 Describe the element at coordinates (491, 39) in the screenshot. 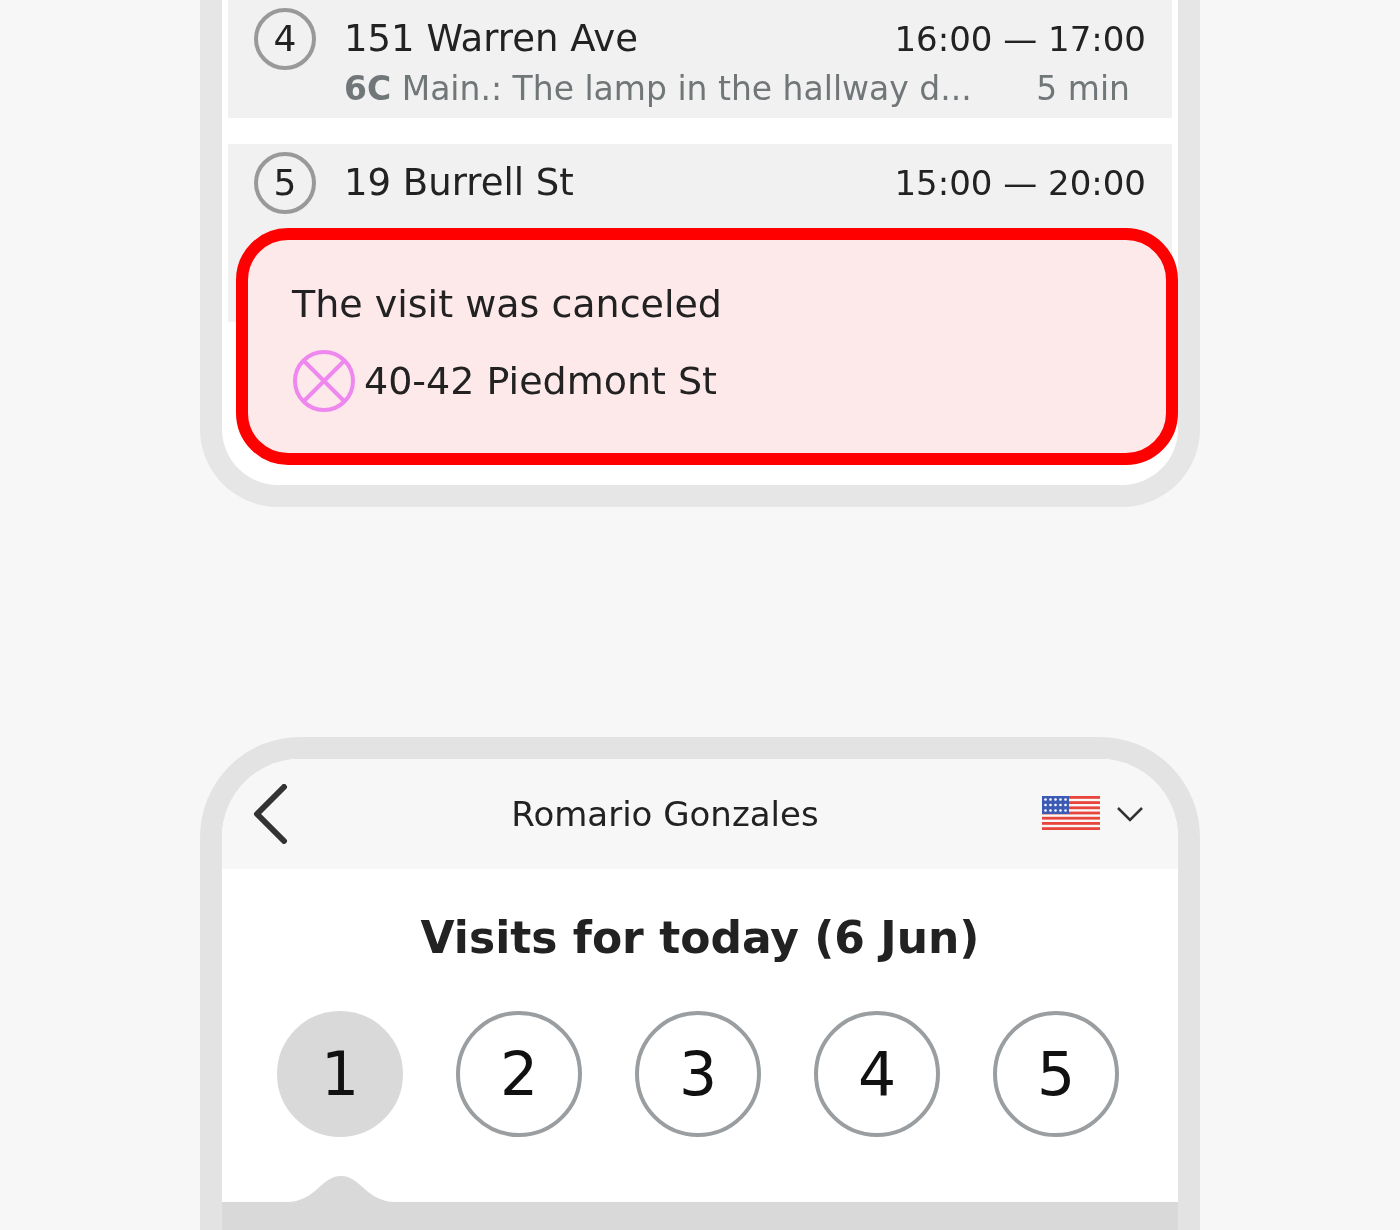

I see `visit-address: 151 Warren Ave` at that location.